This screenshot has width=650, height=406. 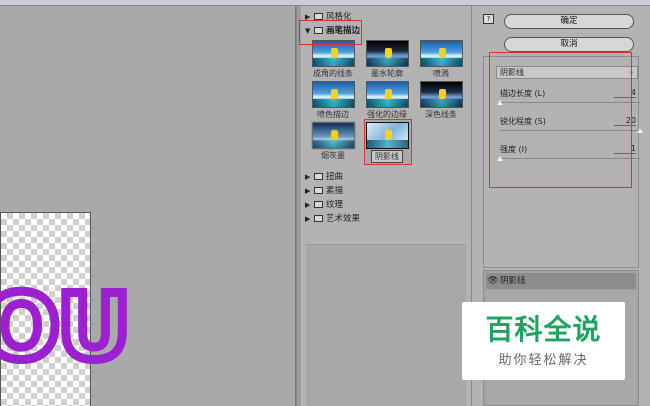 I want to click on thumb-ink-outlines: 墨水轮廓, so click(x=387, y=59).